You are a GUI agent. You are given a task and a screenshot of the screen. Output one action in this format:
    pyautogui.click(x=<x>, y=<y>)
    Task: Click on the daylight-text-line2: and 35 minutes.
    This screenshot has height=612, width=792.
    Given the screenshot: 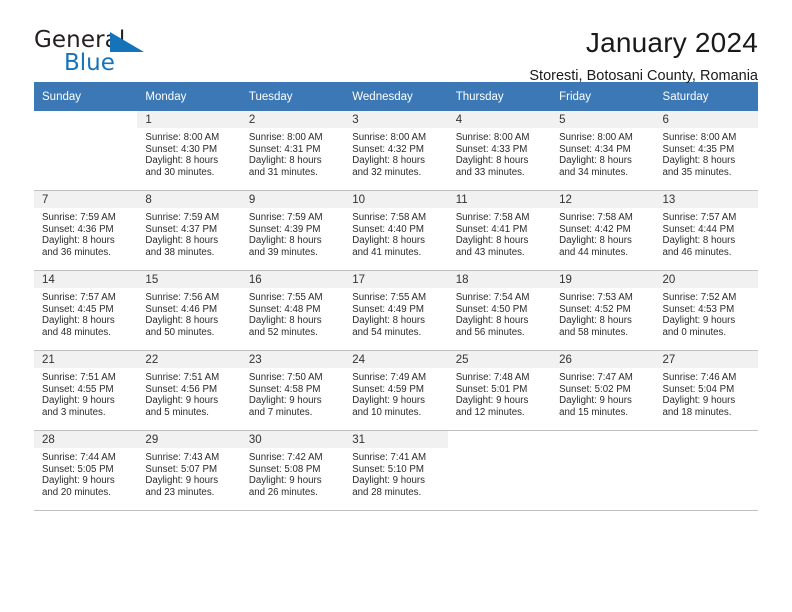 What is the action you would take?
    pyautogui.click(x=697, y=172)
    